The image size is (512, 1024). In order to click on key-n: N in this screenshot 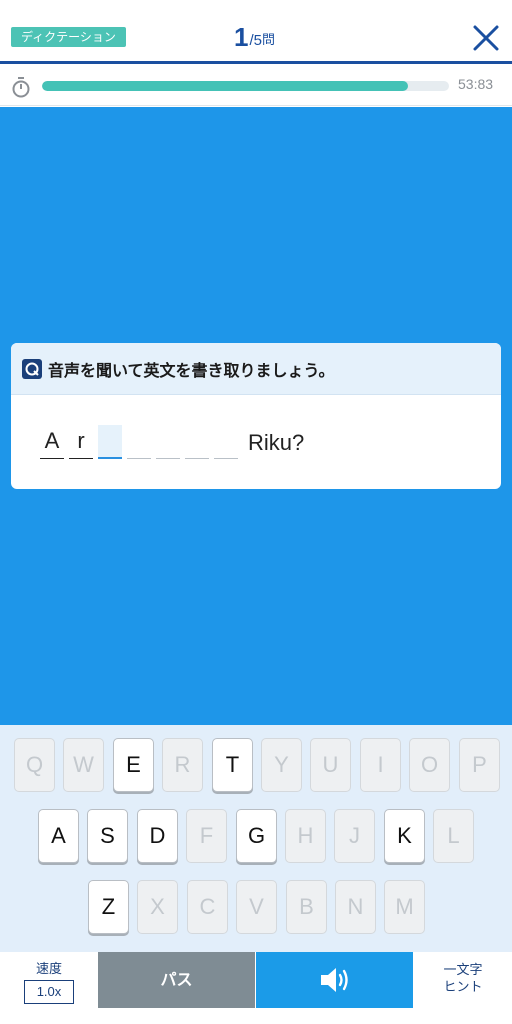, I will do `click(355, 907)`.